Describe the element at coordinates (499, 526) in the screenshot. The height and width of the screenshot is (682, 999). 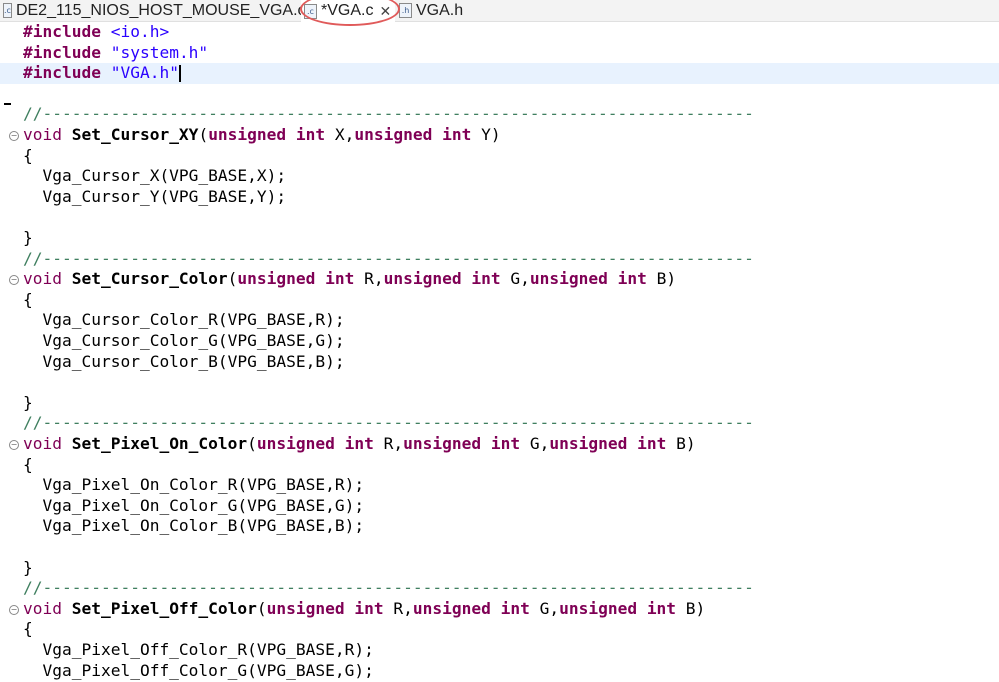
I see `code-line: Vga_Pixel_On_Color_B(VPG_BASE,B);` at that location.